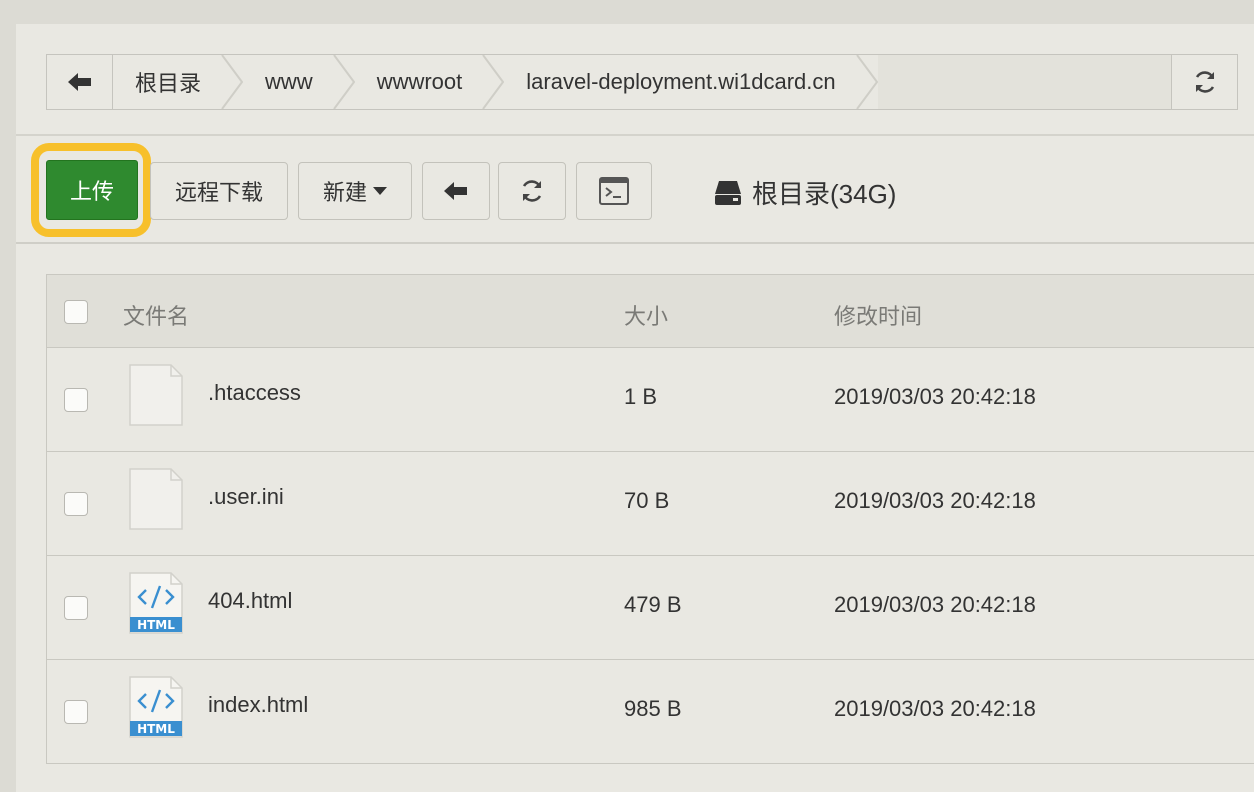  What do you see at coordinates (691, 82) in the screenshot?
I see `breadcrumb-item-site: laravel-deployment.wi1dcard.cn` at bounding box center [691, 82].